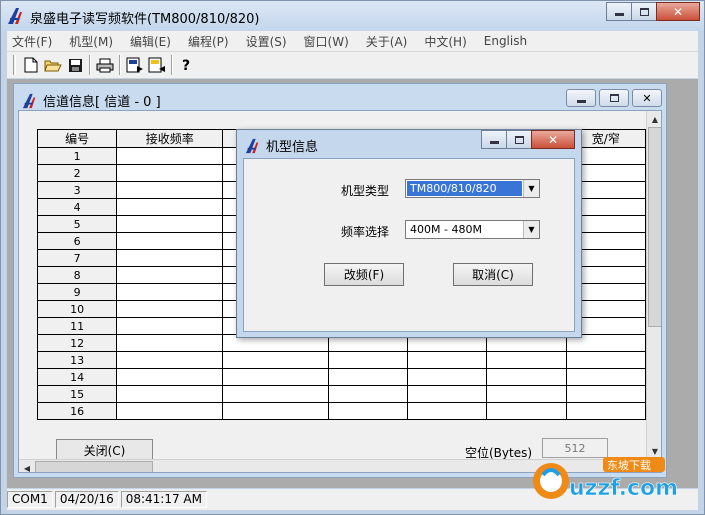 The width and height of the screenshot is (705, 515). I want to click on row-number: 7, so click(77, 258).